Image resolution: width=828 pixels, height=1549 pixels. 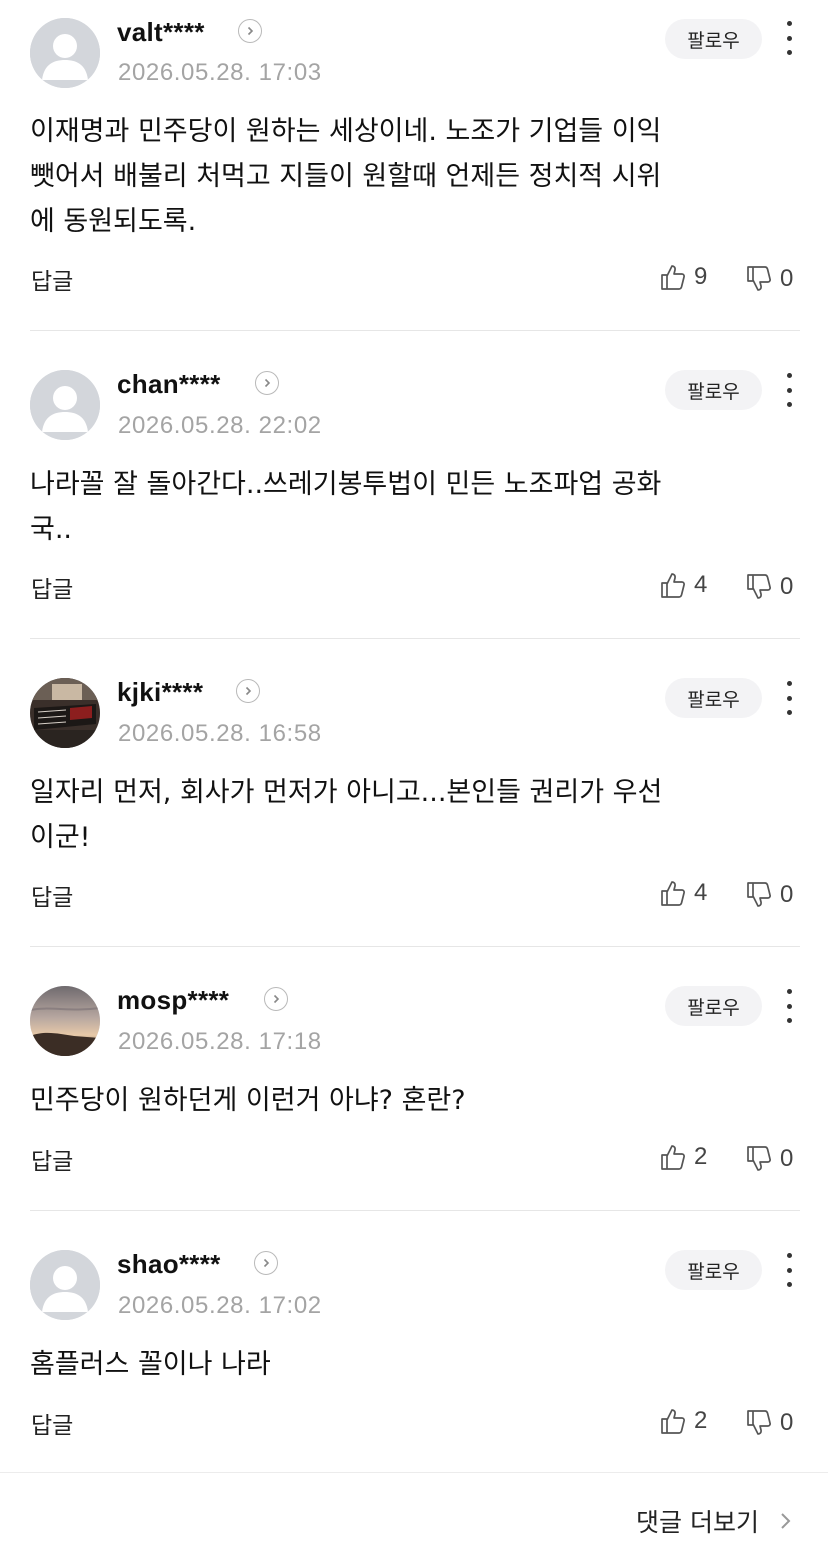 I want to click on comment-text-line: 일자리 먼저, 회사가 먼저가 아니고...본인들 권리가 우선, so click(x=346, y=792).